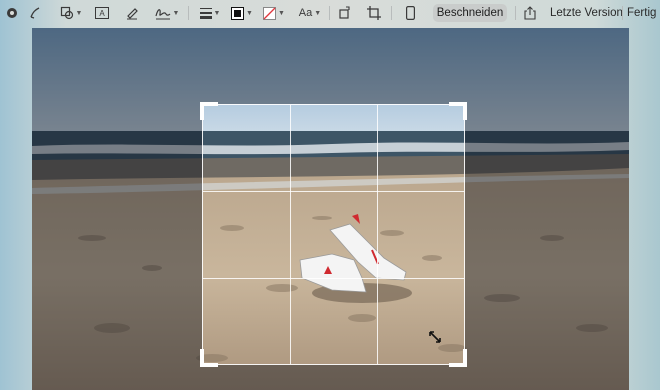 This screenshot has height=390, width=660. What do you see at coordinates (209, 358) in the screenshot?
I see `crop-handle-bottom-left` at bounding box center [209, 358].